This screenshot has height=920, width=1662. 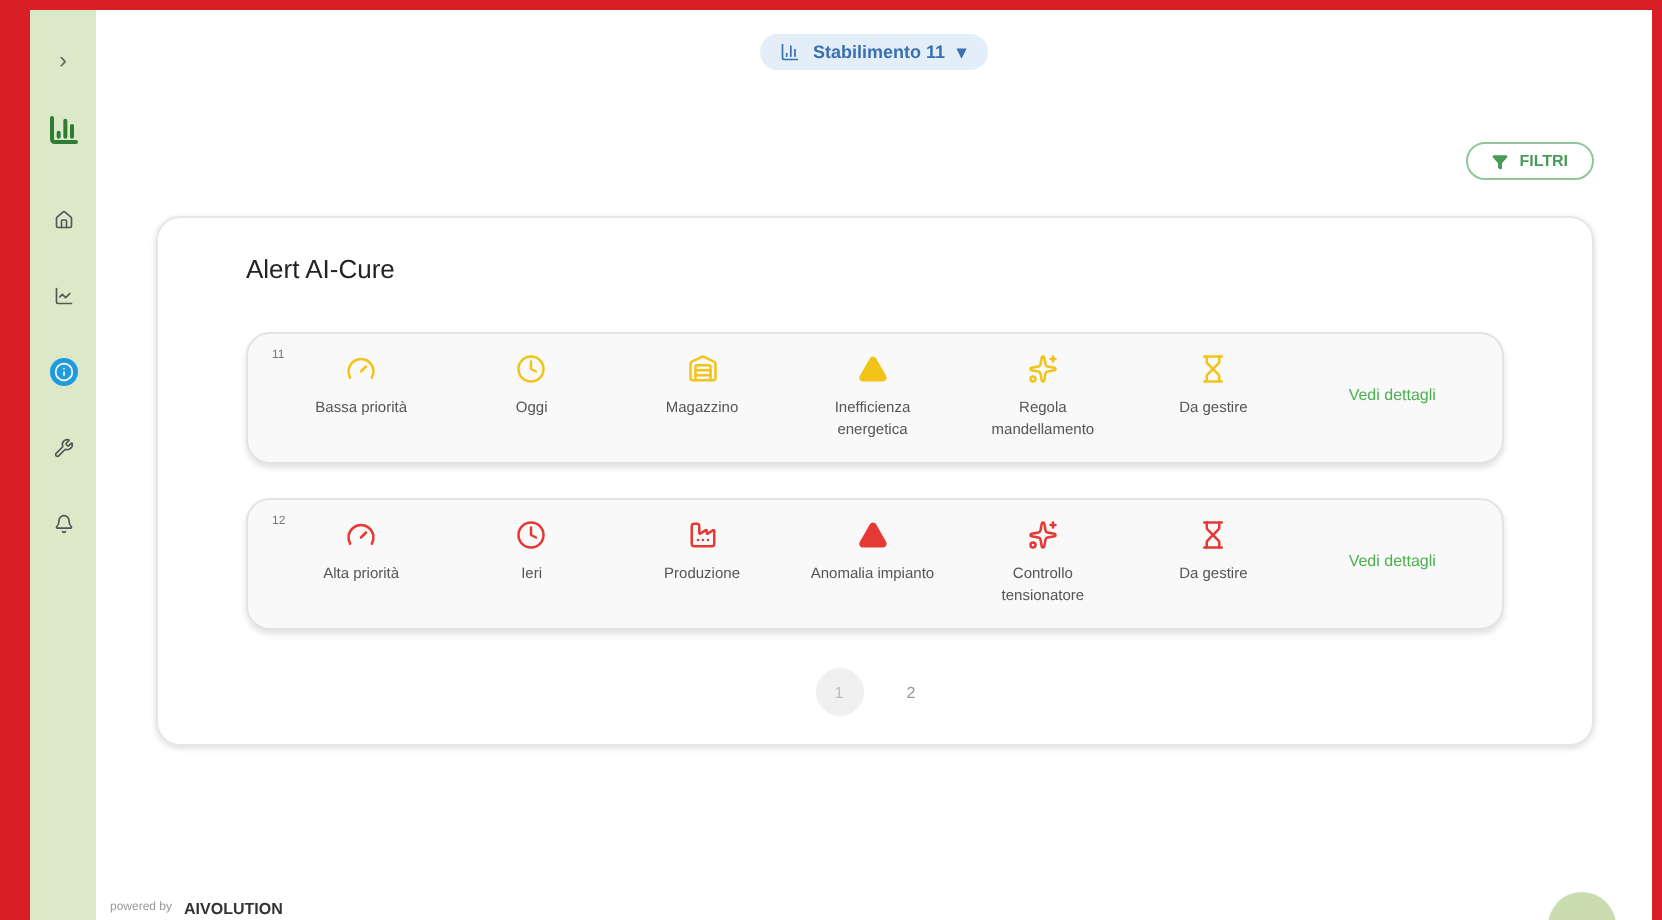 I want to click on wrench-icon, so click(x=63, y=448).